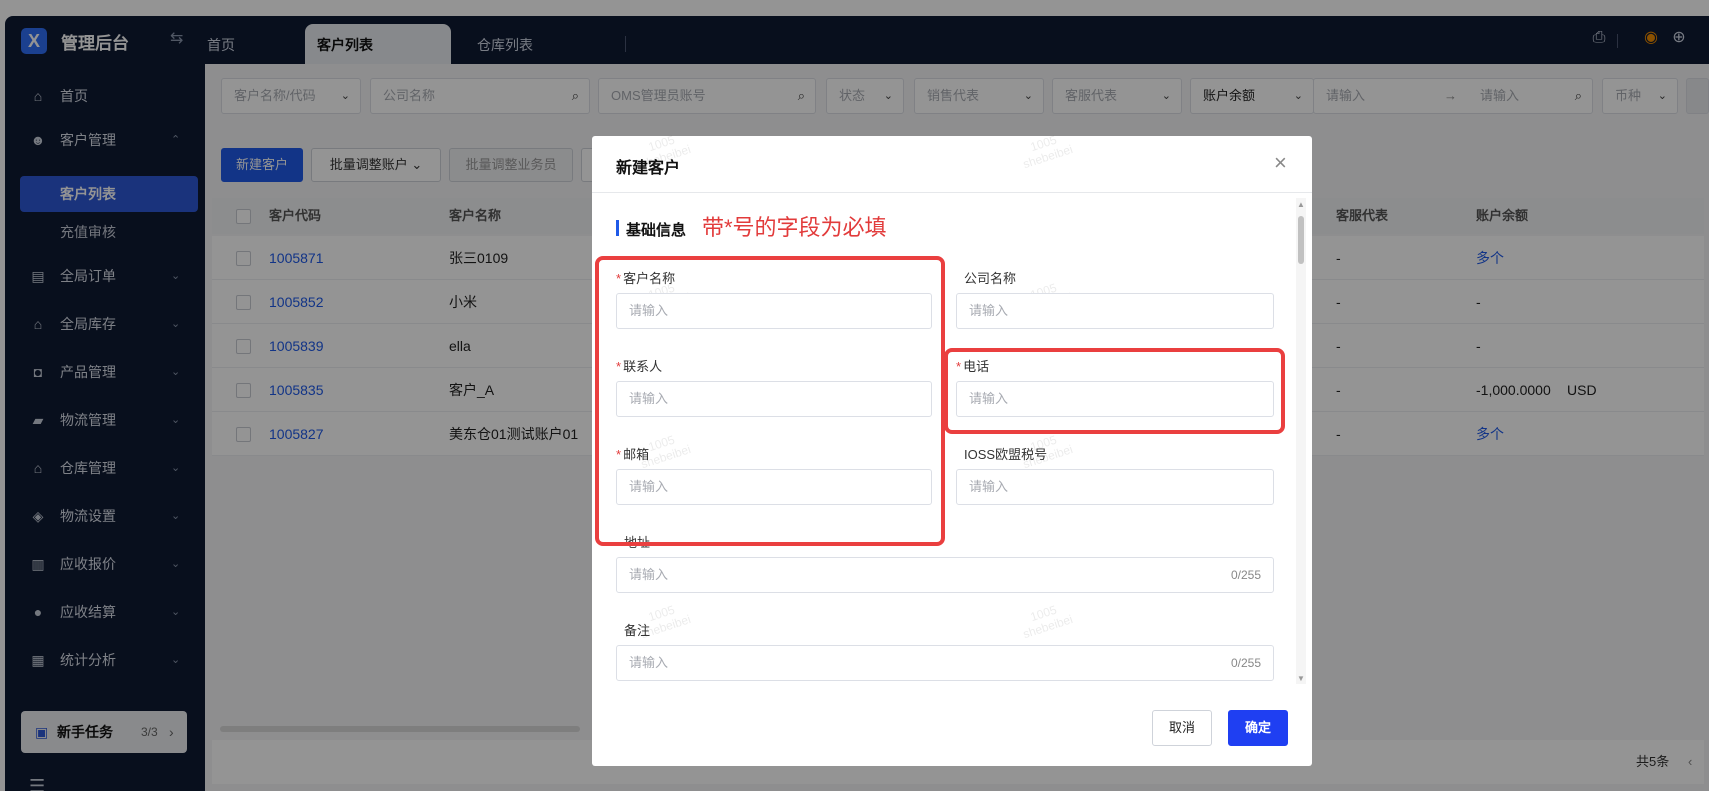 Image resolution: width=1709 pixels, height=791 pixels. What do you see at coordinates (1280, 163) in the screenshot?
I see `close-icon: ×` at bounding box center [1280, 163].